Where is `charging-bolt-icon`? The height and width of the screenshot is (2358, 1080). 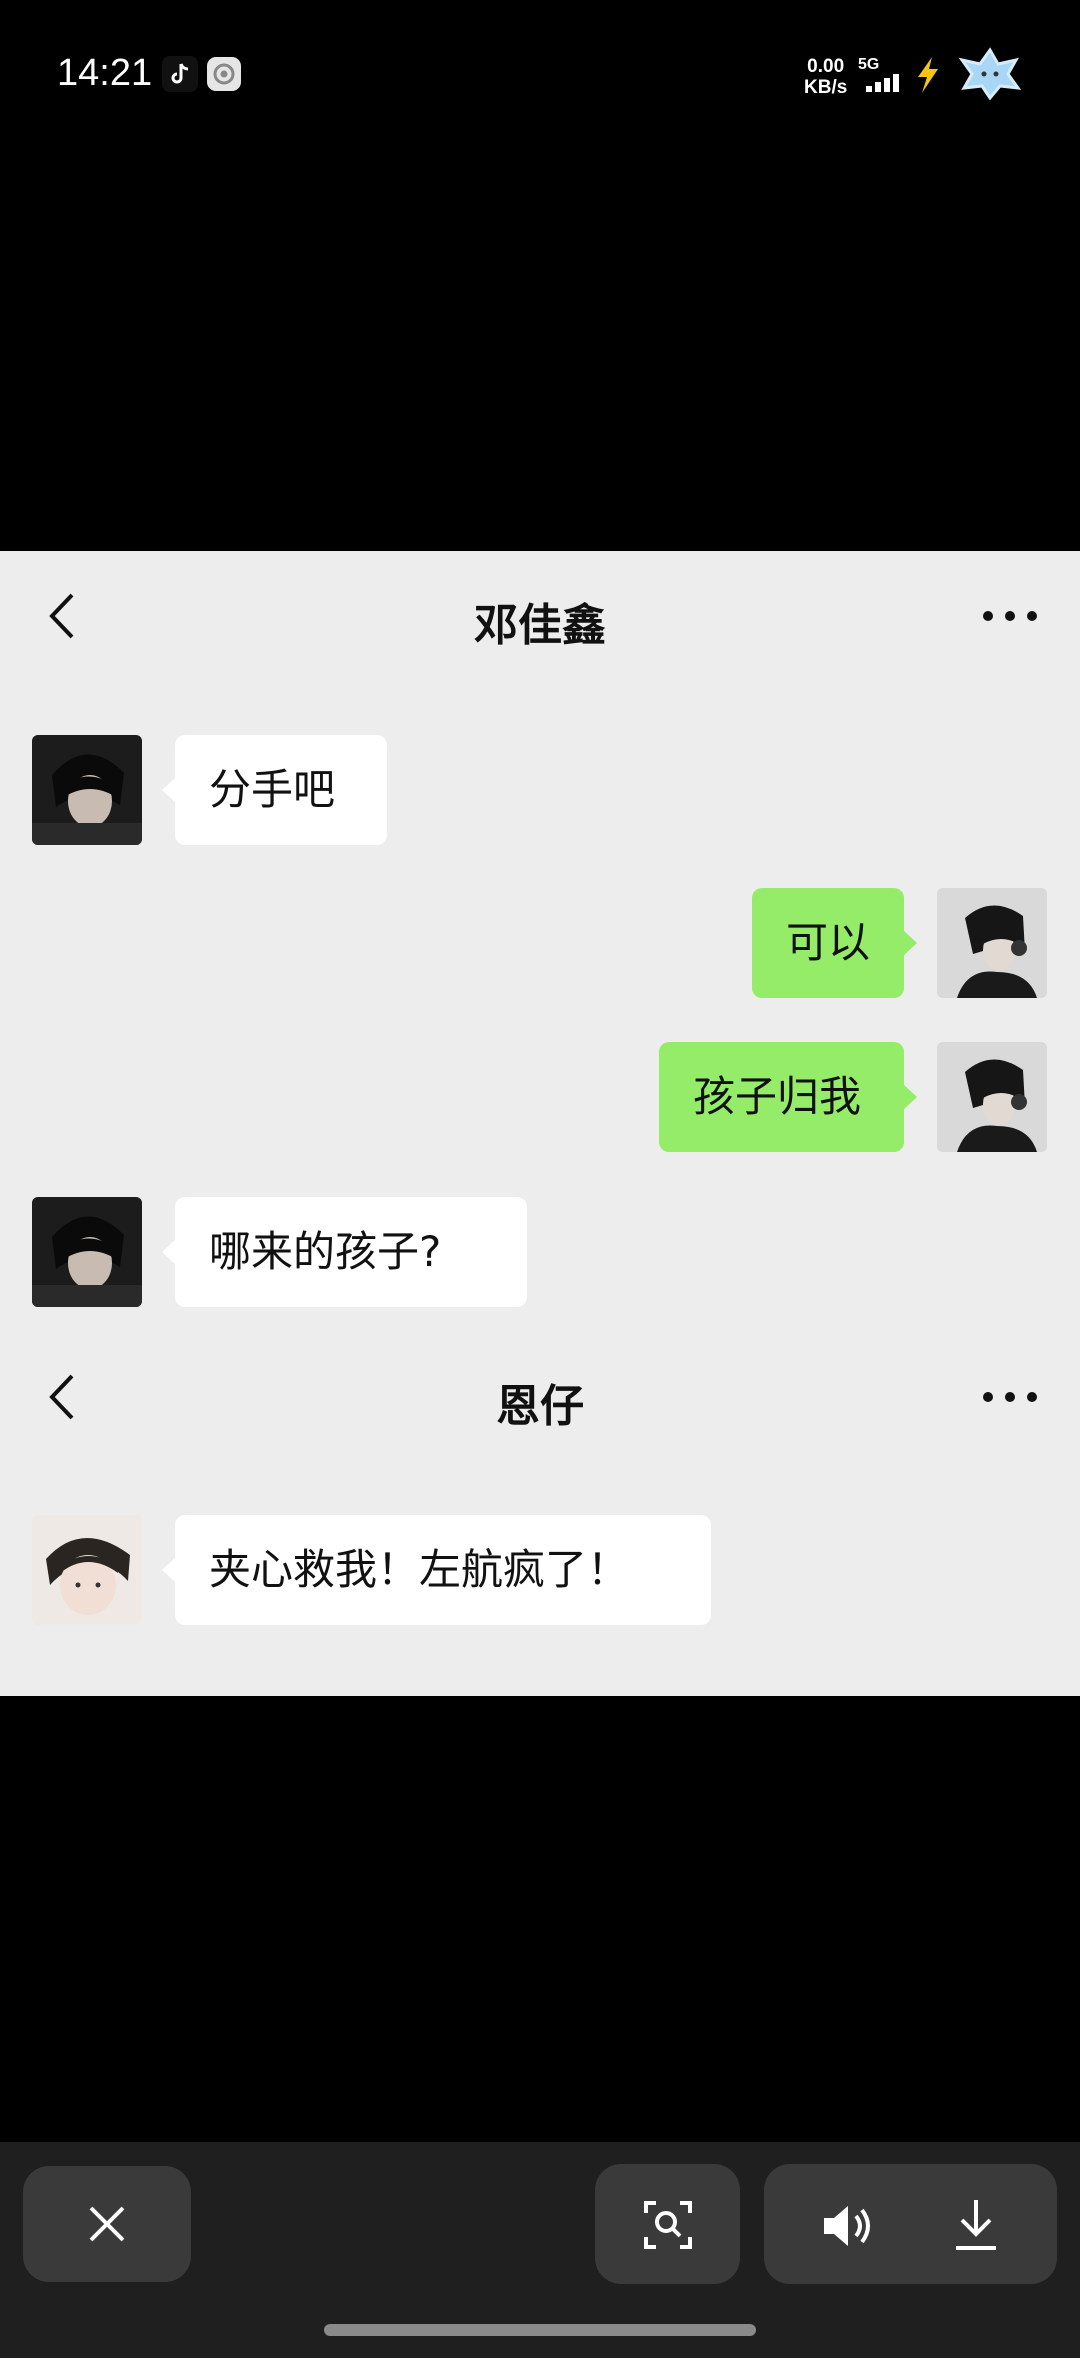
charging-bolt-icon is located at coordinates (927, 75).